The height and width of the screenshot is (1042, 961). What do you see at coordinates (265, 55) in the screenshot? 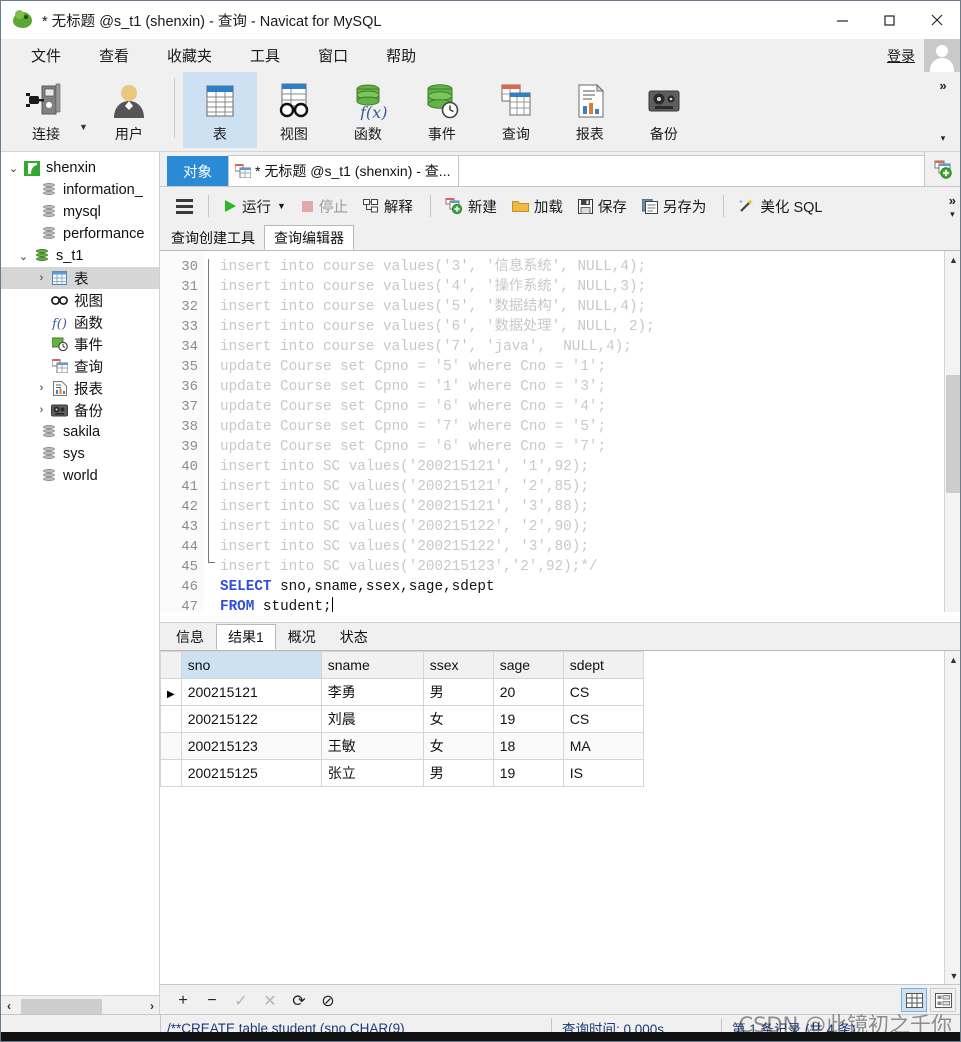
I see `menu-item-tools: 工具` at bounding box center [265, 55].